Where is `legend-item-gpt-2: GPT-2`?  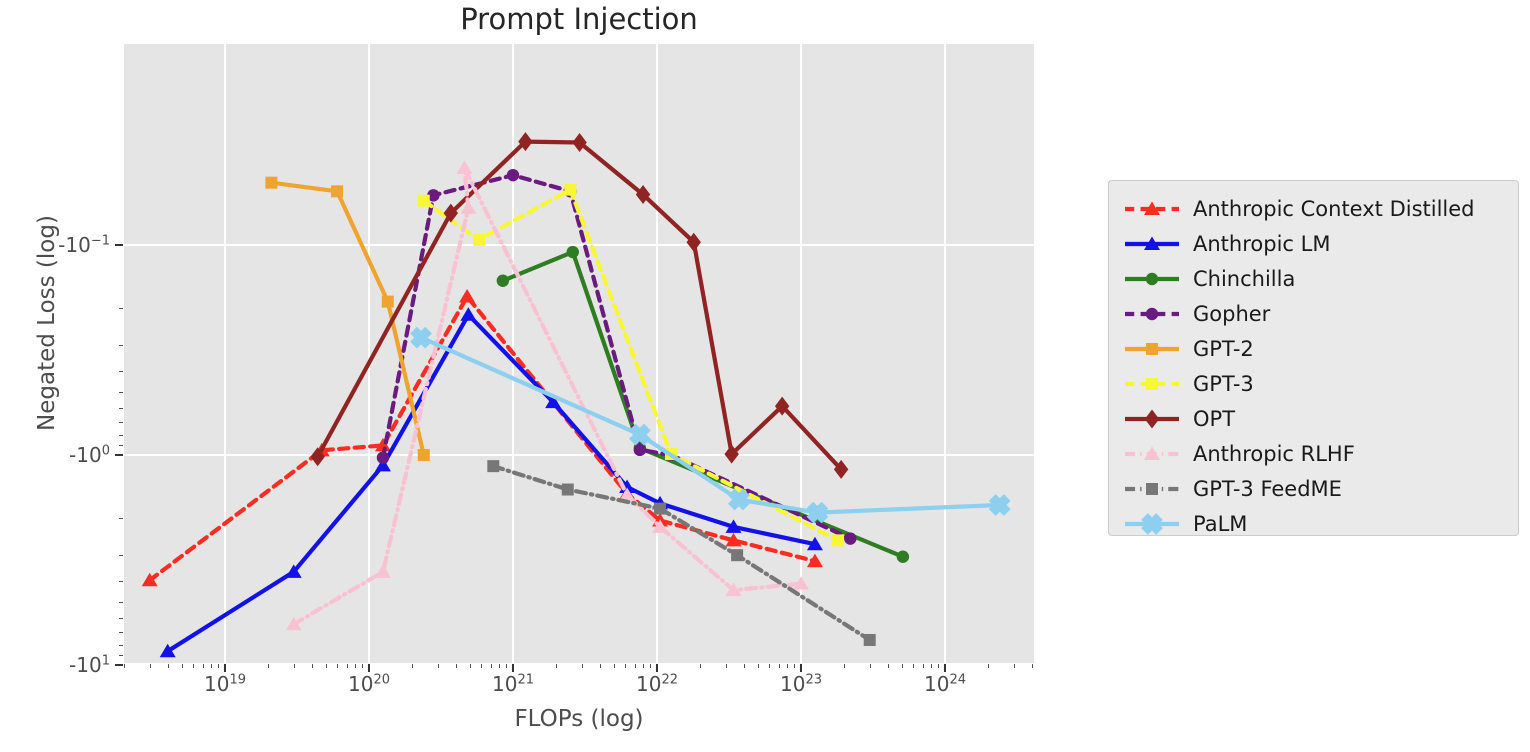 legend-item-gpt-2: GPT-2 is located at coordinates (1313, 348).